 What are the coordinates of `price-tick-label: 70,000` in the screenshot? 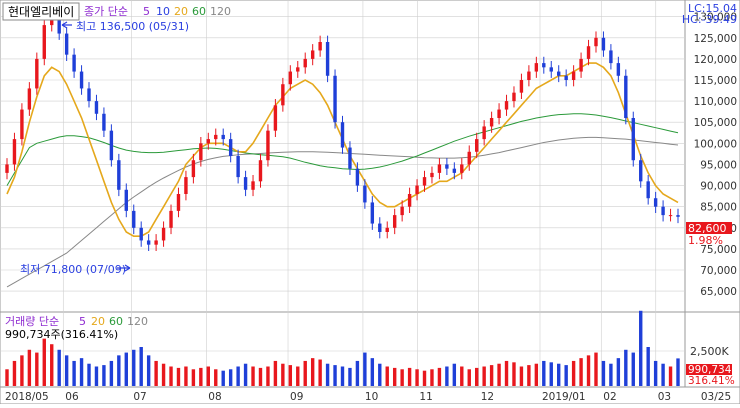 It's located at (718, 271).